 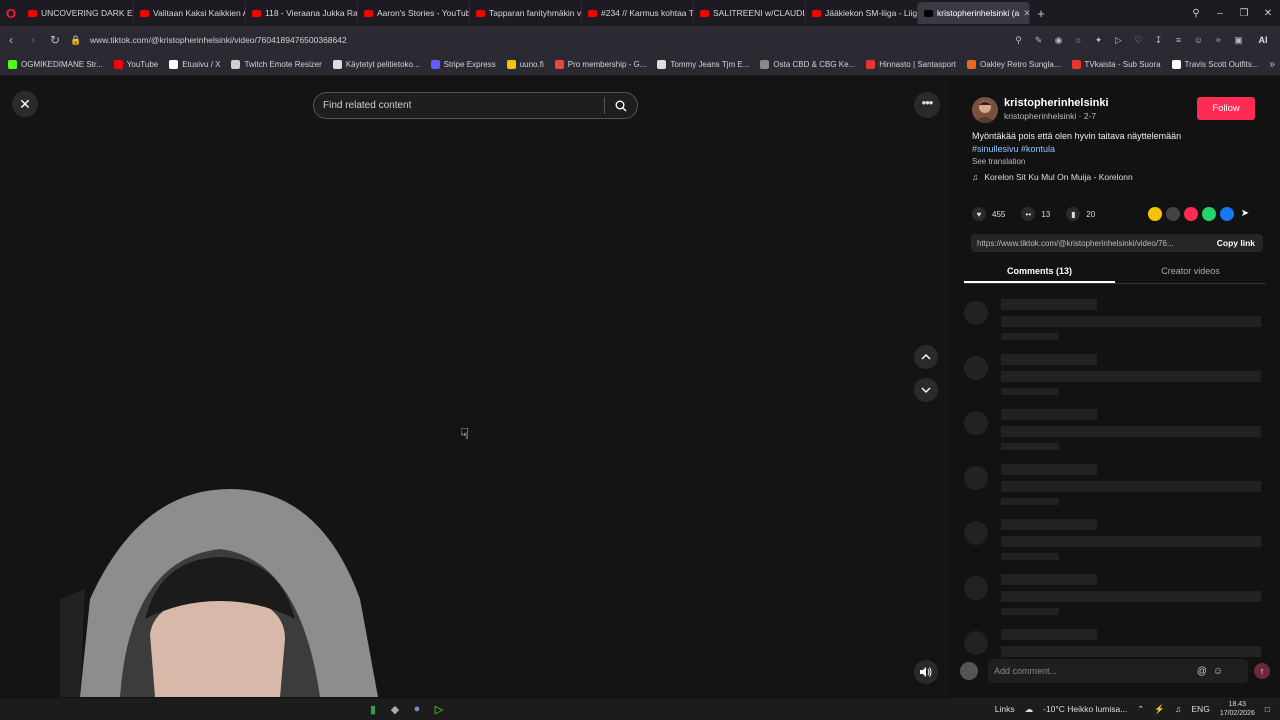 I want to click on new-tab-button: +, so click(x=1041, y=13).